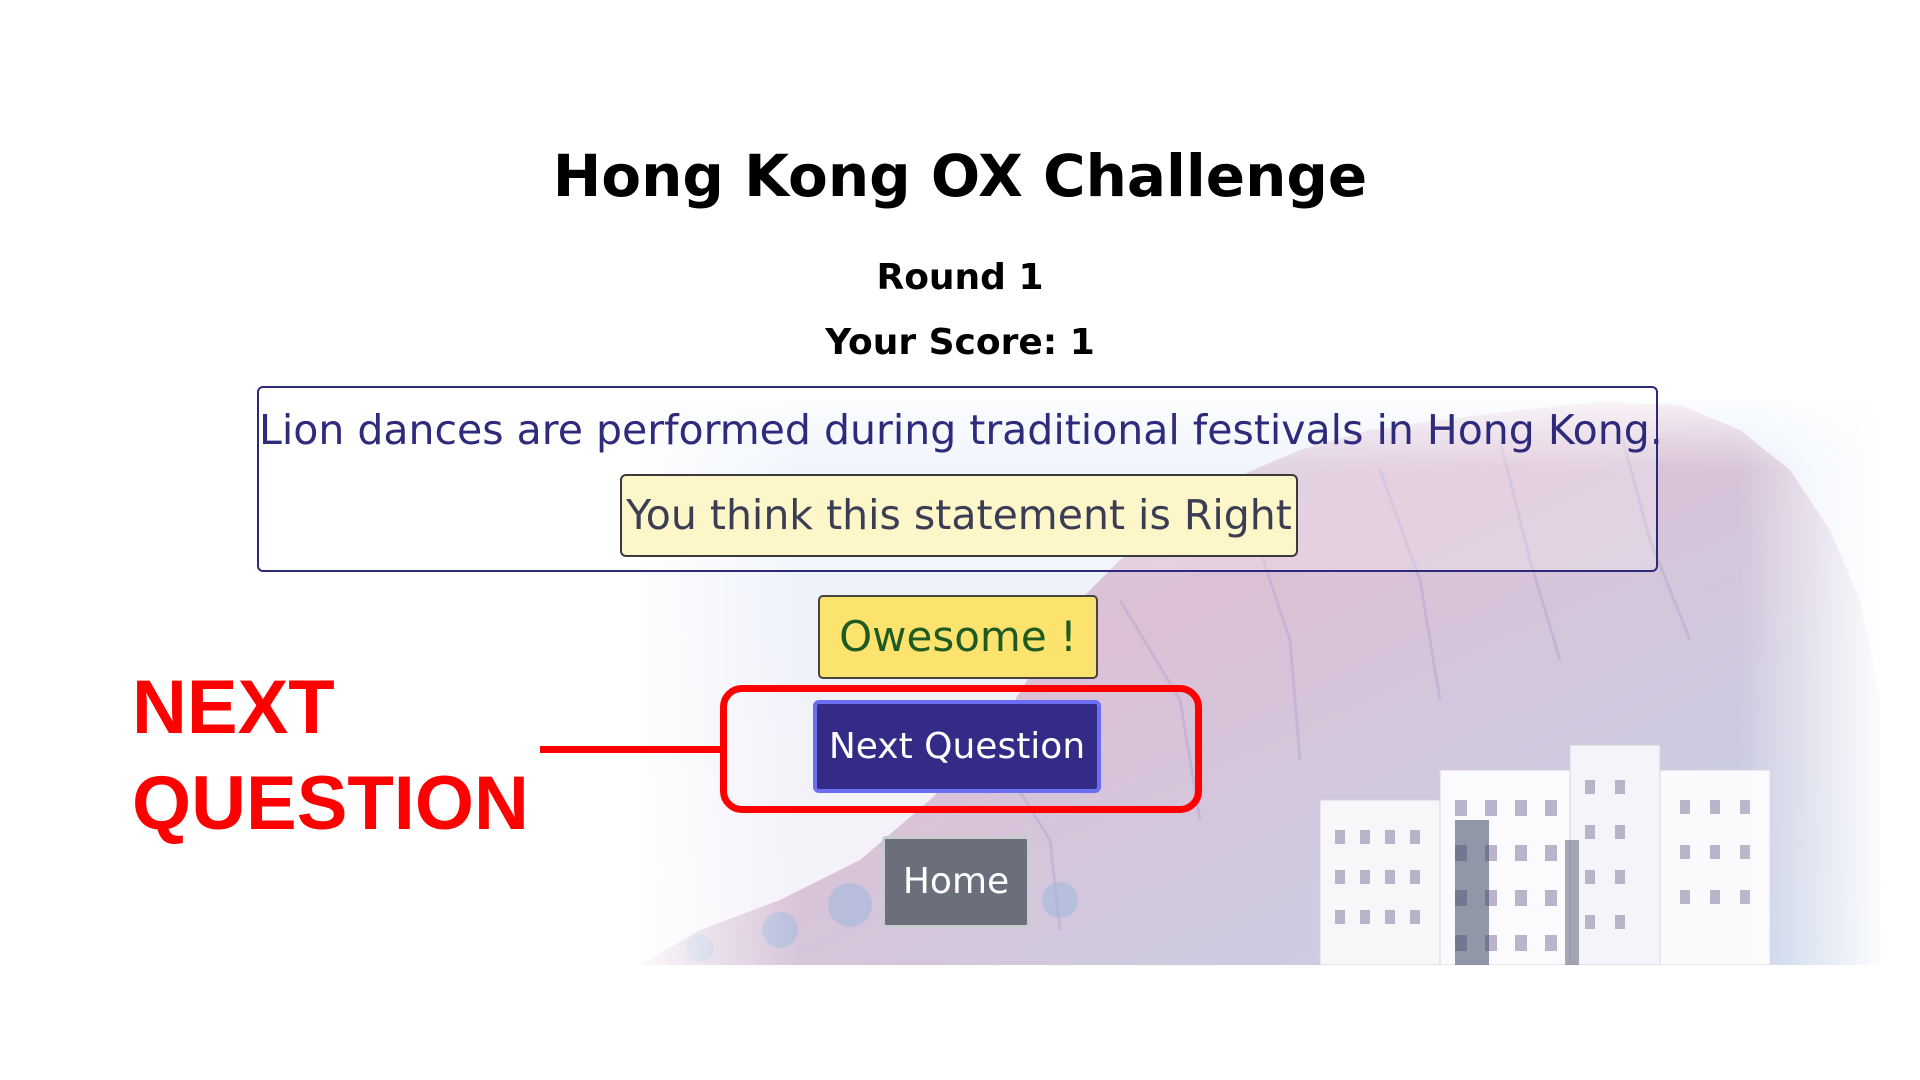 The height and width of the screenshot is (1080, 1920). I want to click on result-feedback-badge: Owesome !, so click(958, 637).